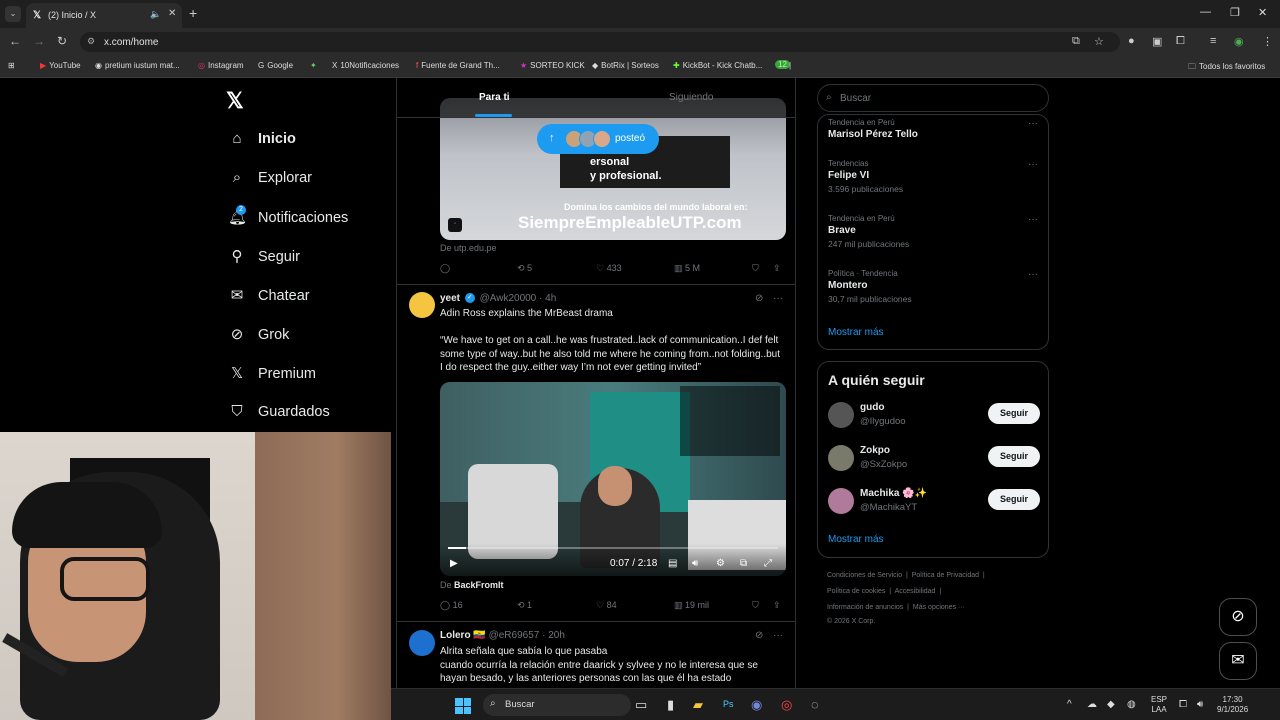  Describe the element at coordinates (625, 65) in the screenshot. I see `bookmark-botrix: ◆ BotRix | Sorteos` at that location.